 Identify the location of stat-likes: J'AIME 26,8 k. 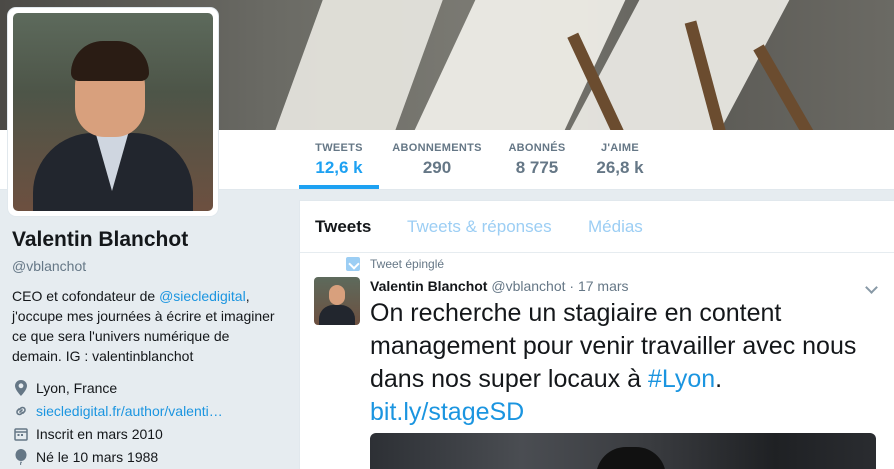
(620, 160).